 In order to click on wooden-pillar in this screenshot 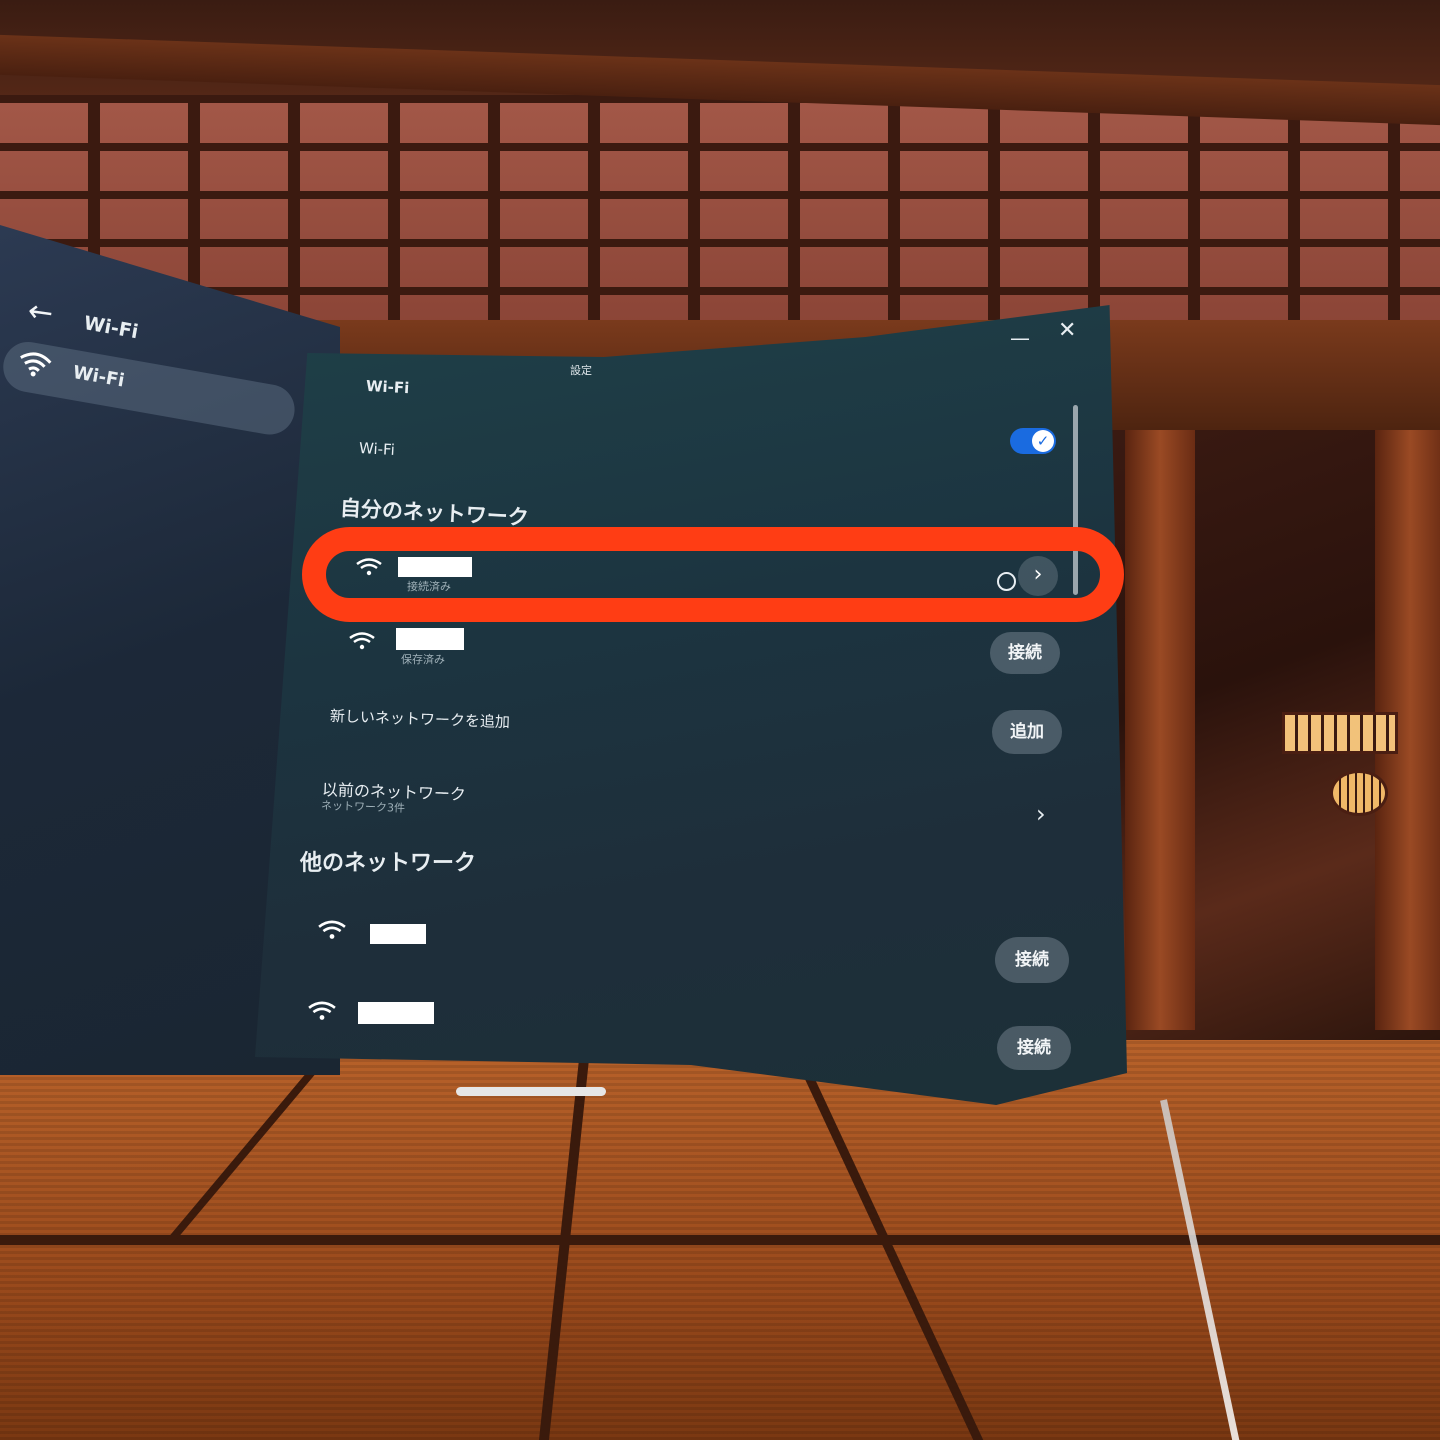, I will do `click(1160, 730)`.